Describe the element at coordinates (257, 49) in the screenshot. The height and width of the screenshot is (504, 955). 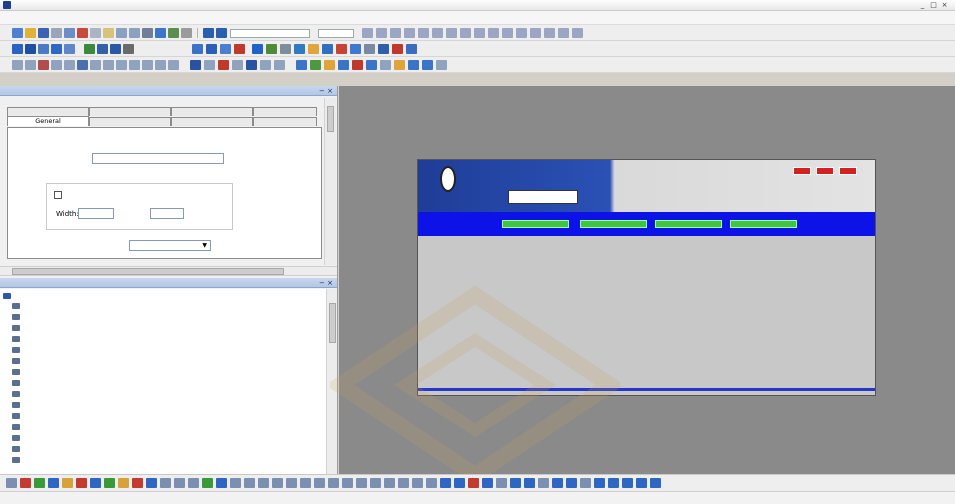
I see `insert-icon-e` at that location.